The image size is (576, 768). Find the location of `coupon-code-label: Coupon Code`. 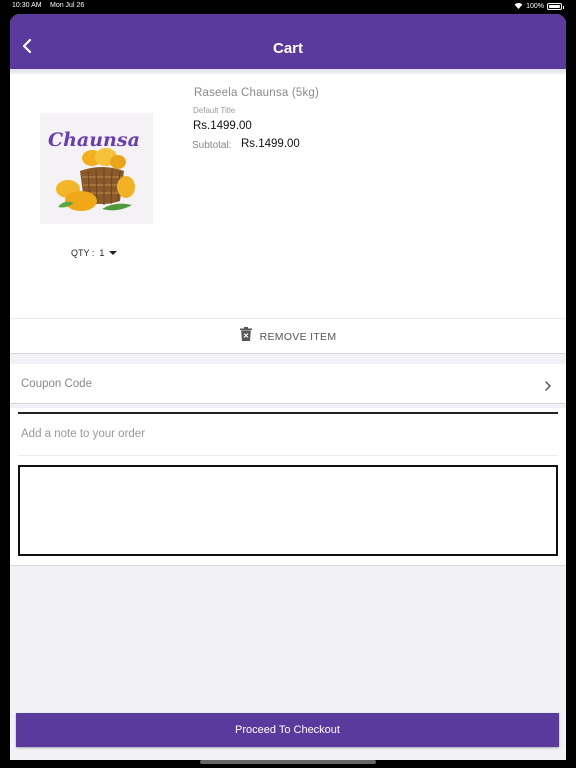

coupon-code-label: Coupon Code is located at coordinates (56, 384).